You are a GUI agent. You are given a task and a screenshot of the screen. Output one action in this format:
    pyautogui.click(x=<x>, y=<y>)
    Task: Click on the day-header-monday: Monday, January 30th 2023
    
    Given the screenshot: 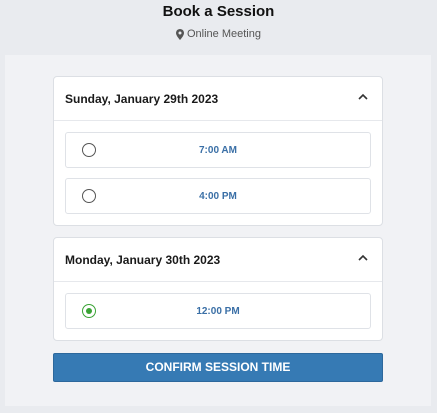 What is the action you would take?
    pyautogui.click(x=218, y=260)
    